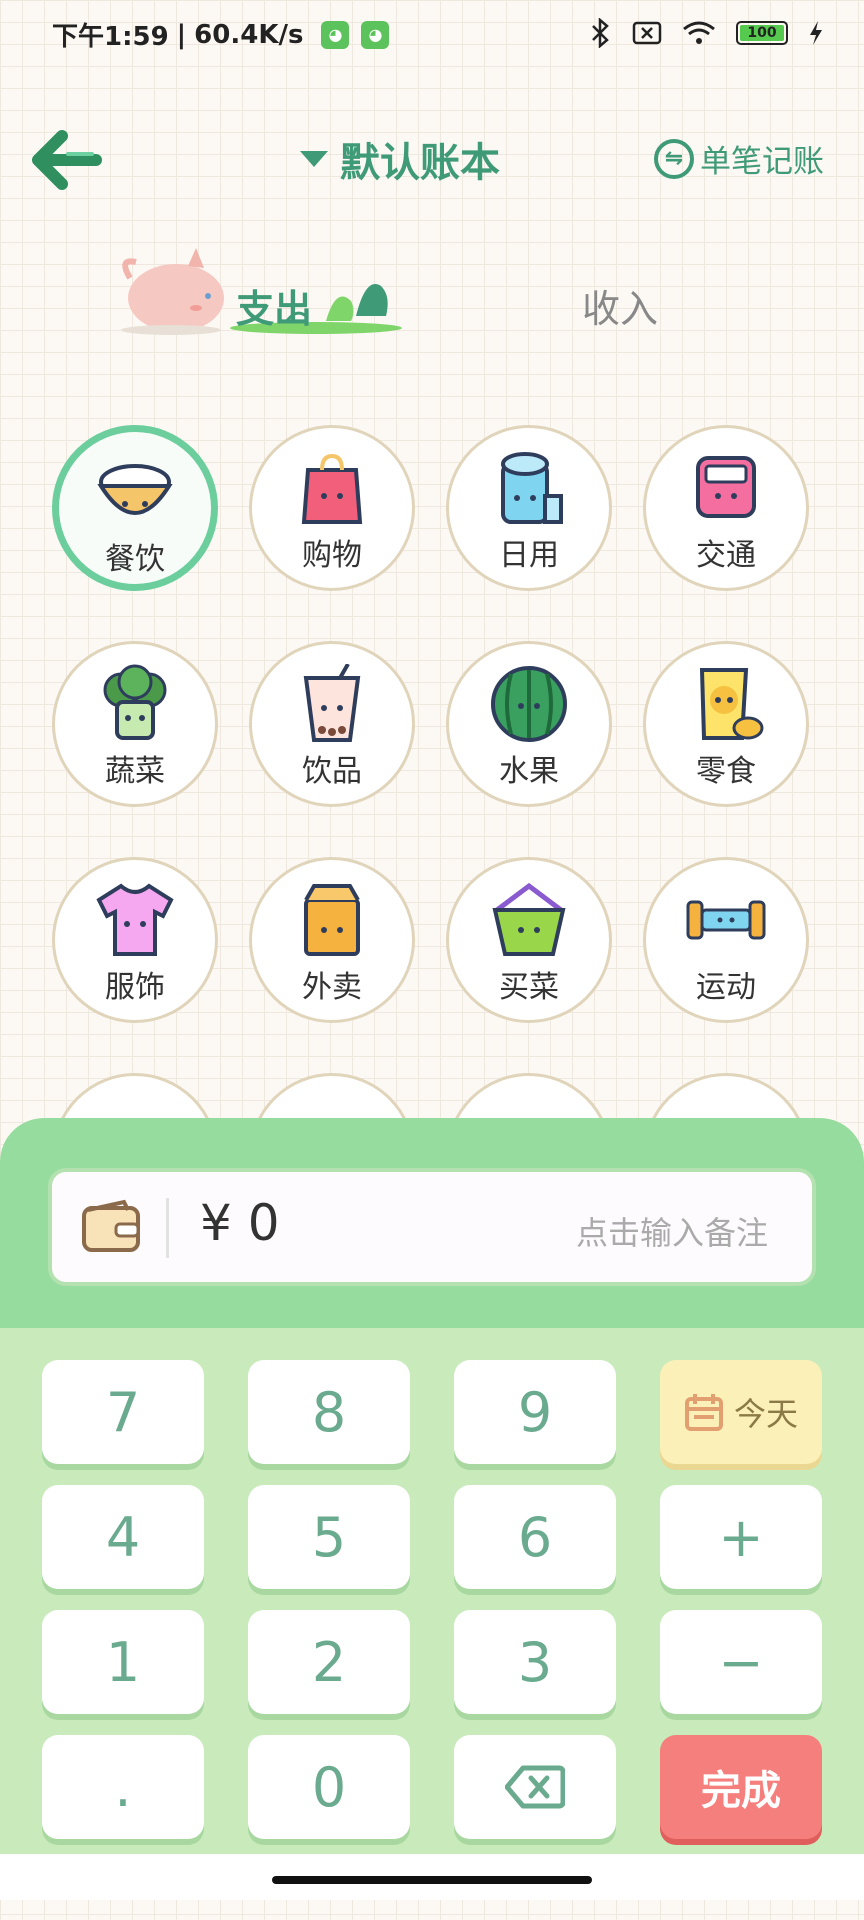 The height and width of the screenshot is (1920, 864). What do you see at coordinates (172, 291) in the screenshot?
I see `pig-mascot-icon` at bounding box center [172, 291].